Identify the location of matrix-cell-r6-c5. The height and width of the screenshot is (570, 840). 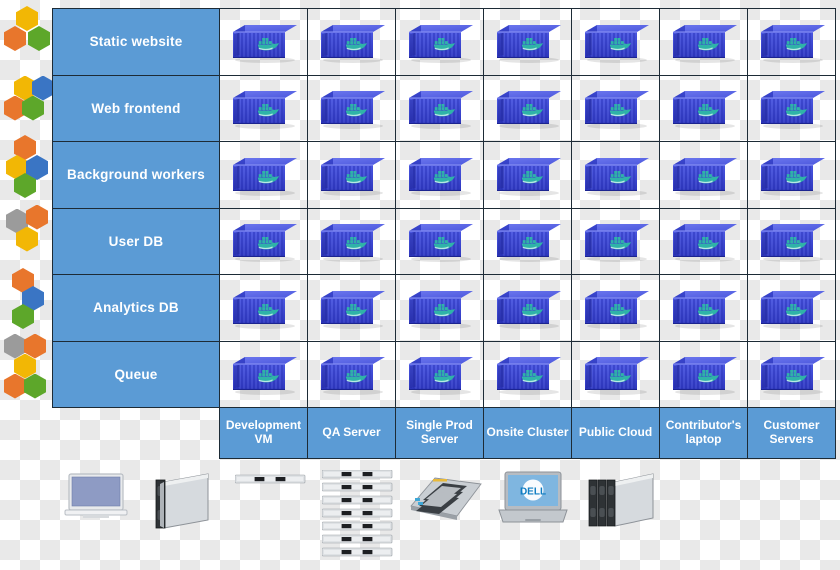
(615, 374).